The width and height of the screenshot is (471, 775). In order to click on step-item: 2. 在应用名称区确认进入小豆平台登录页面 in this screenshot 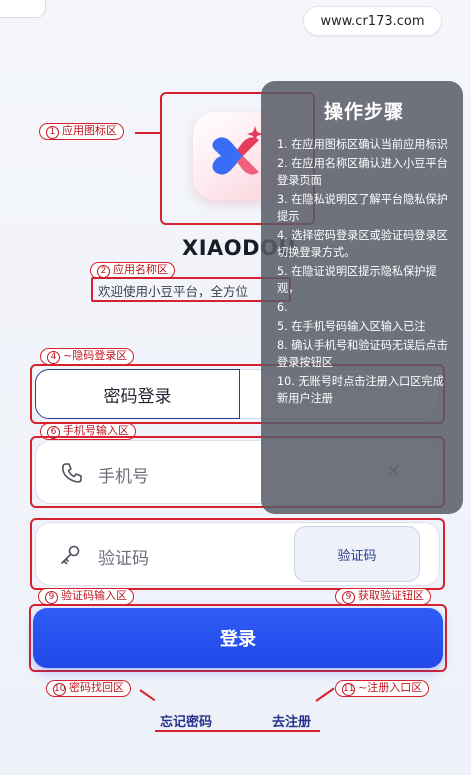, I will do `click(362, 172)`.